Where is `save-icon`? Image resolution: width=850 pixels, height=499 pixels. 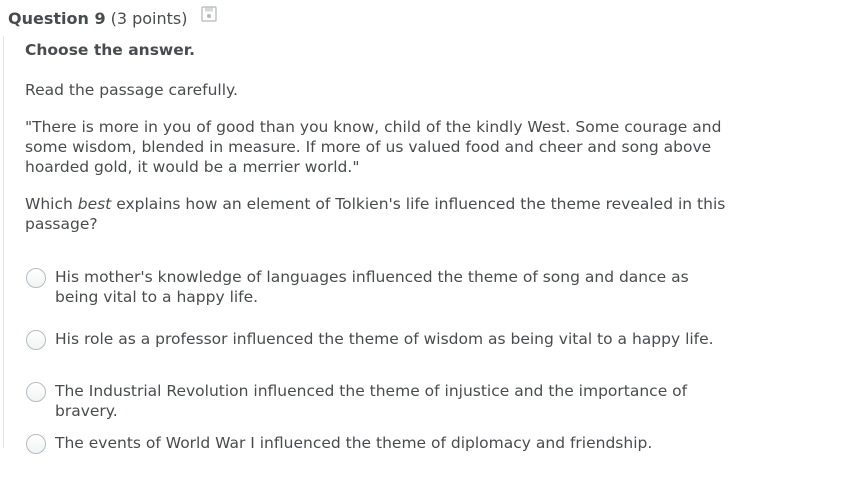 save-icon is located at coordinates (209, 14).